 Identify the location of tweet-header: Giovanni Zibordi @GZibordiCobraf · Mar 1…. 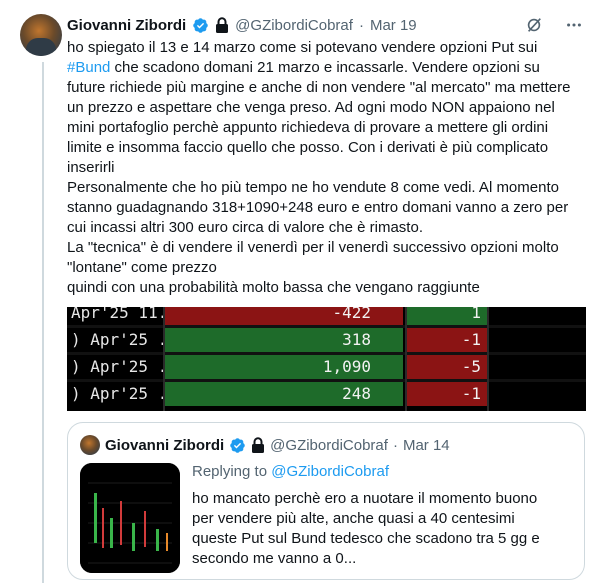
(325, 25).